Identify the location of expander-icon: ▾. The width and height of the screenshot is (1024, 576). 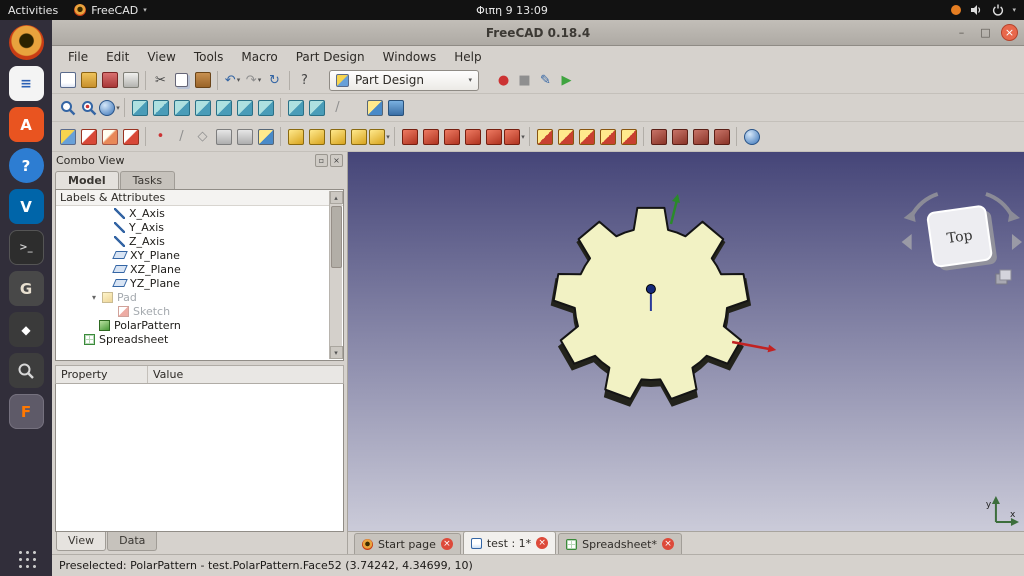
(94, 297).